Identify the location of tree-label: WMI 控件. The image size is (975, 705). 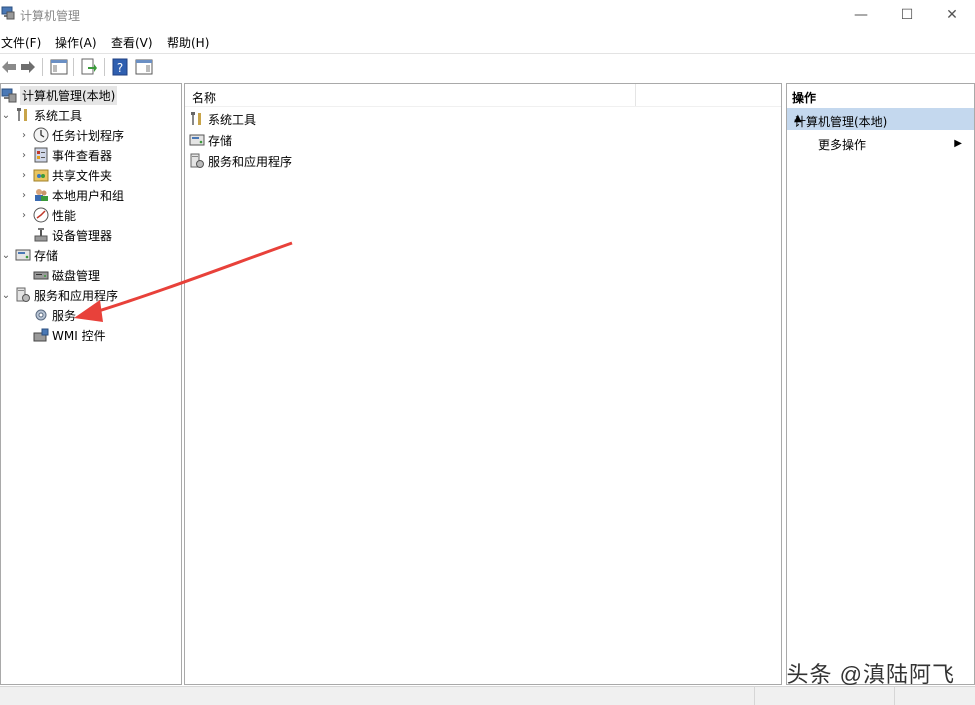
(79, 335).